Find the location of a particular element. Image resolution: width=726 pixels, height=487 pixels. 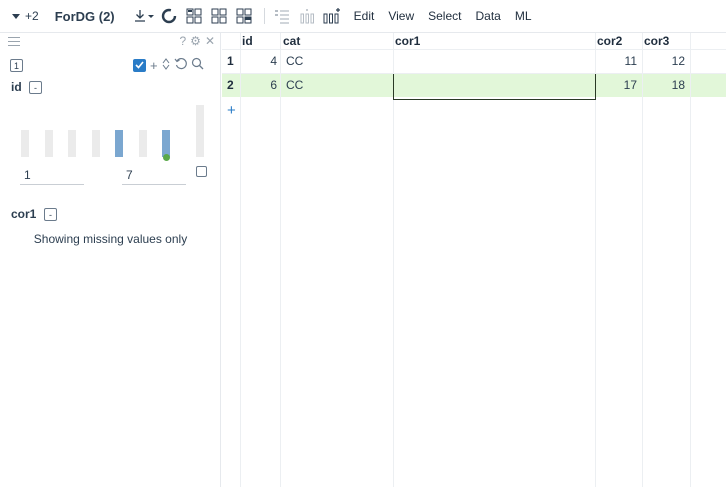

missing-values-message: Showing missing values only is located at coordinates (110, 239).